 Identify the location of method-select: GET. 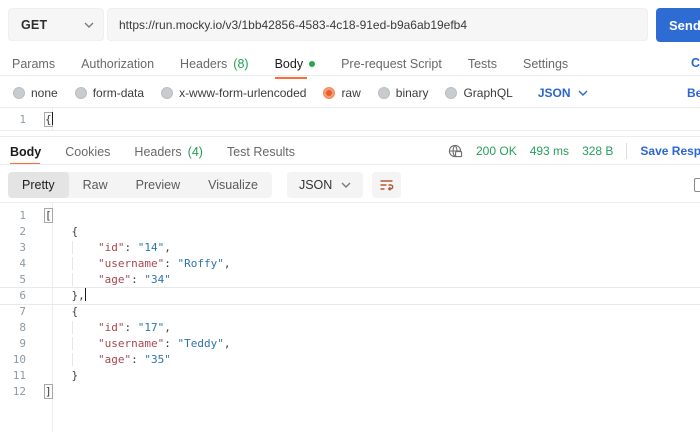
(56, 24).